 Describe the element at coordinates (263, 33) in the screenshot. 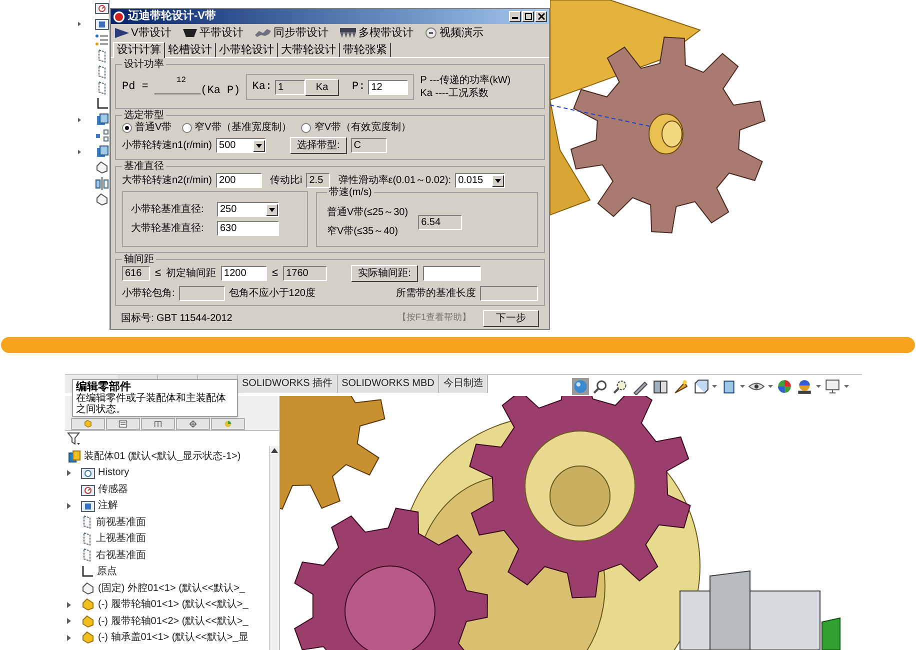

I see `toothed-belt-icon` at that location.